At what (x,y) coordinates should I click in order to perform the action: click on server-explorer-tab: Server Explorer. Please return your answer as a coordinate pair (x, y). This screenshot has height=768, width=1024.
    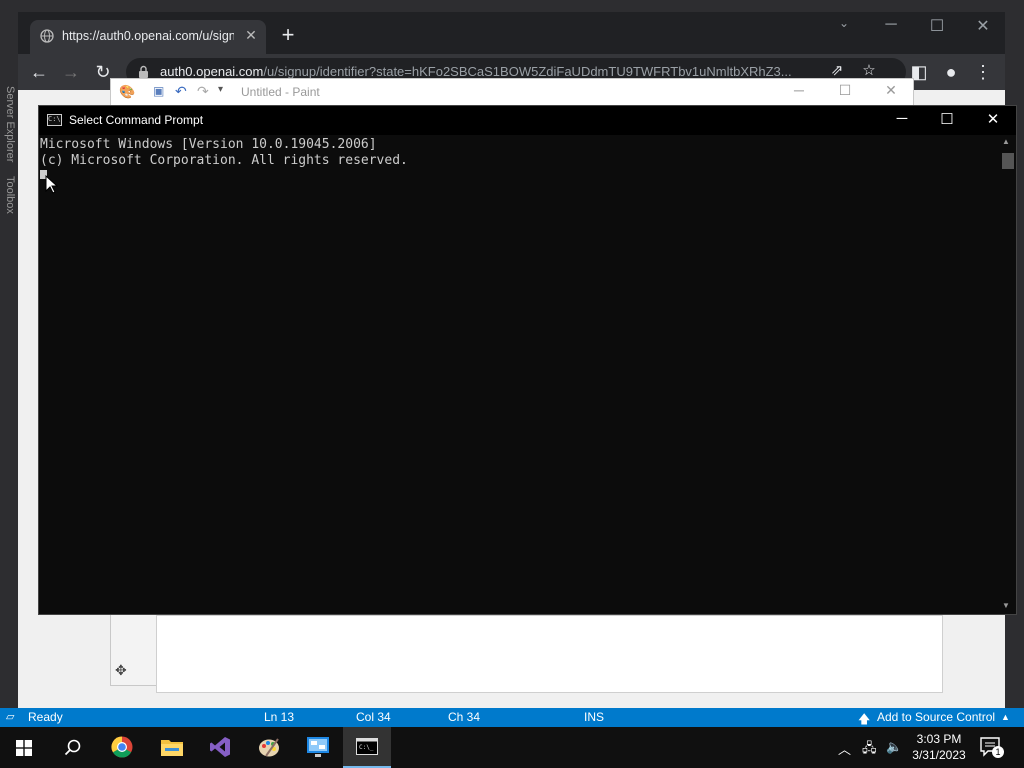
    Looking at the image, I should click on (10, 124).